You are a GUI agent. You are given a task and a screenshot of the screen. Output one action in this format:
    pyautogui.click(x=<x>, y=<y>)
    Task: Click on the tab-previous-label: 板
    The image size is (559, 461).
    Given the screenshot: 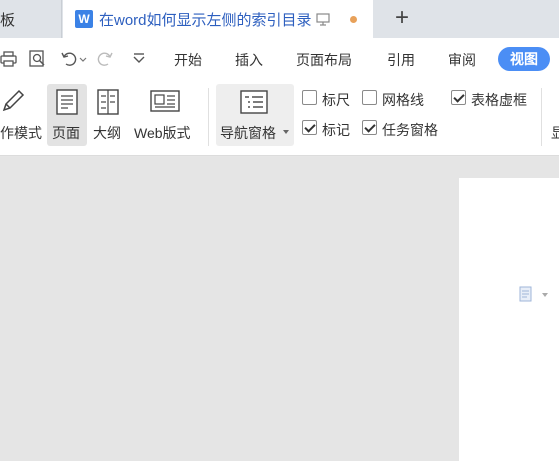 What is the action you would take?
    pyautogui.click(x=8, y=20)
    